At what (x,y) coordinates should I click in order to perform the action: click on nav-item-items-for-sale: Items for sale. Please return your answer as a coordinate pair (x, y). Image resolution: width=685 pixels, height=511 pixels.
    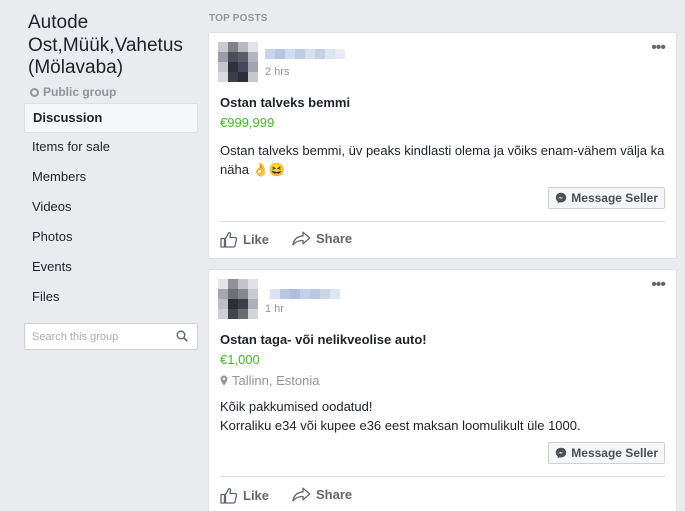
    Looking at the image, I should click on (111, 148).